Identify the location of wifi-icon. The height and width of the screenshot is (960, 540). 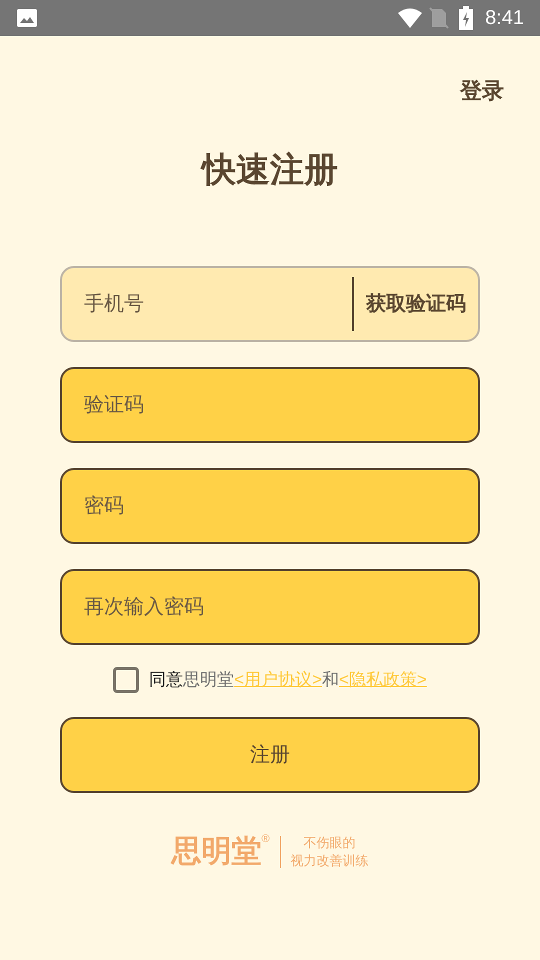
(410, 18).